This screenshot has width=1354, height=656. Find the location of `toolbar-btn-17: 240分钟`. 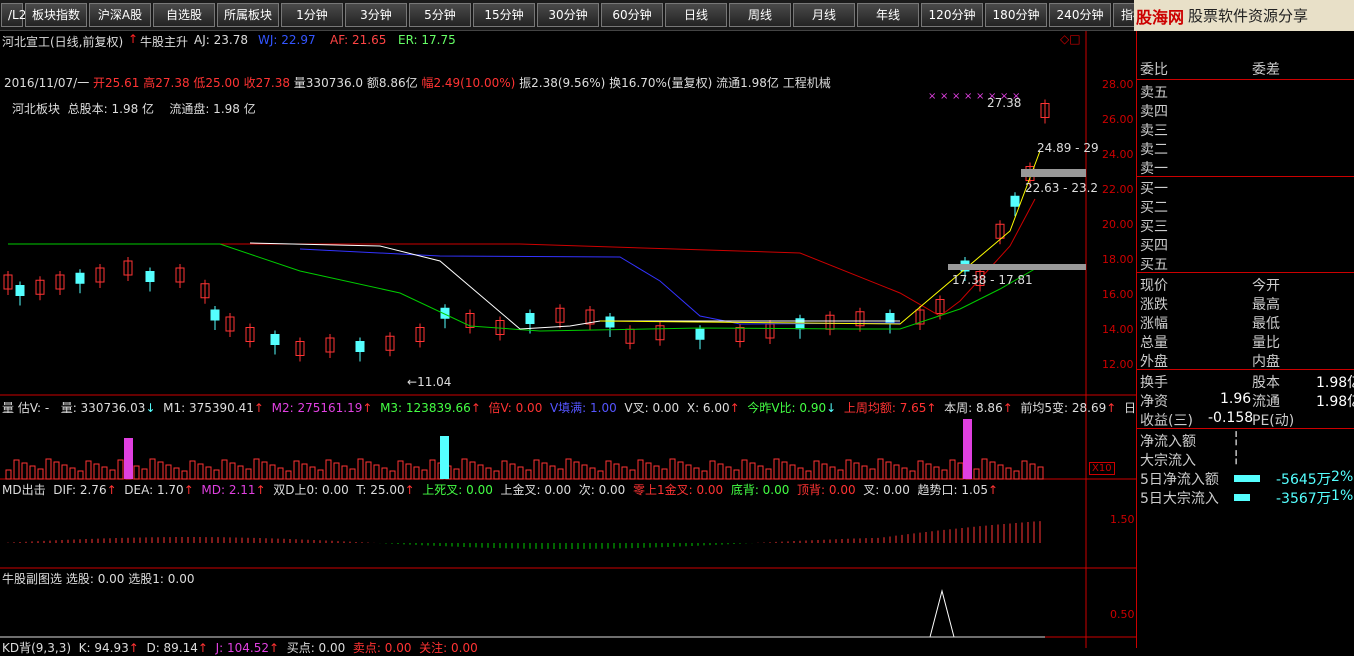

toolbar-btn-17: 240分钟 is located at coordinates (1080, 15).